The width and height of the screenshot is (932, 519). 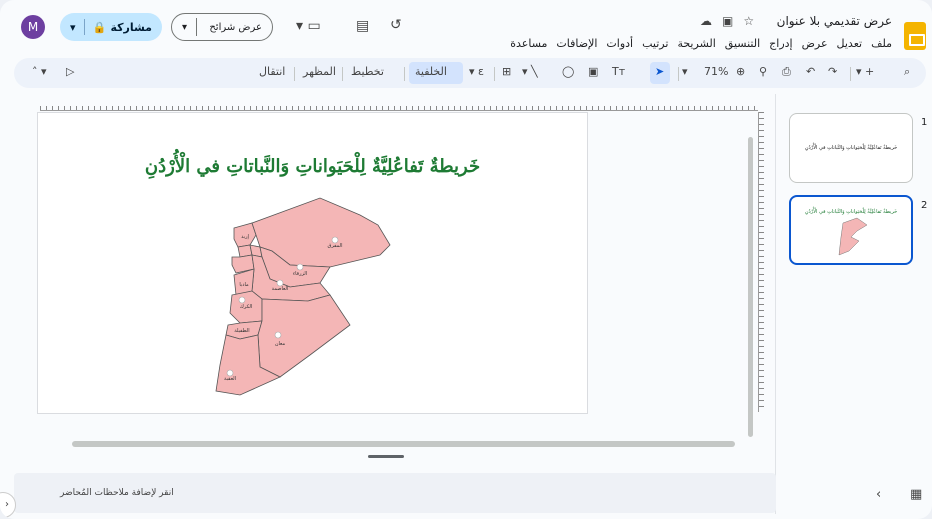 What do you see at coordinates (576, 43) in the screenshot?
I see `menu-extensions: الإضافات` at bounding box center [576, 43].